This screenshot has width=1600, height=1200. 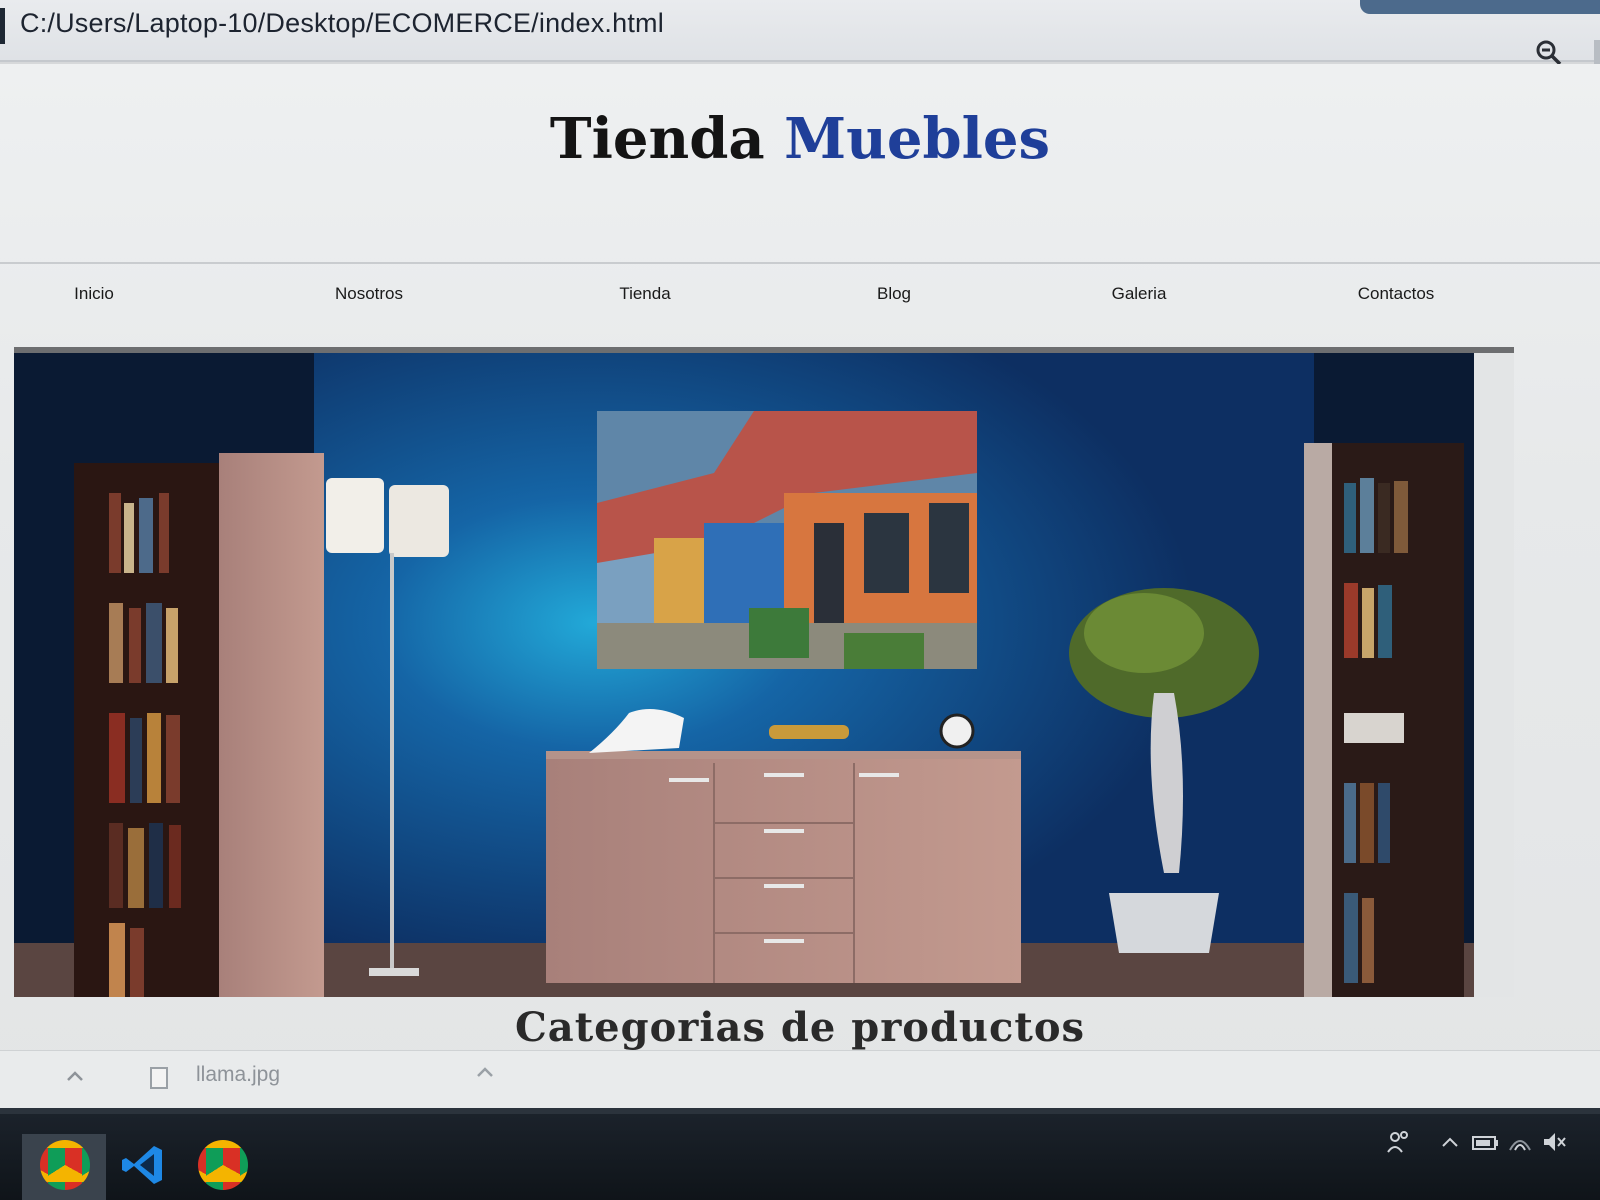 What do you see at coordinates (657, 139) in the screenshot?
I see `site-title-main: Tienda` at bounding box center [657, 139].